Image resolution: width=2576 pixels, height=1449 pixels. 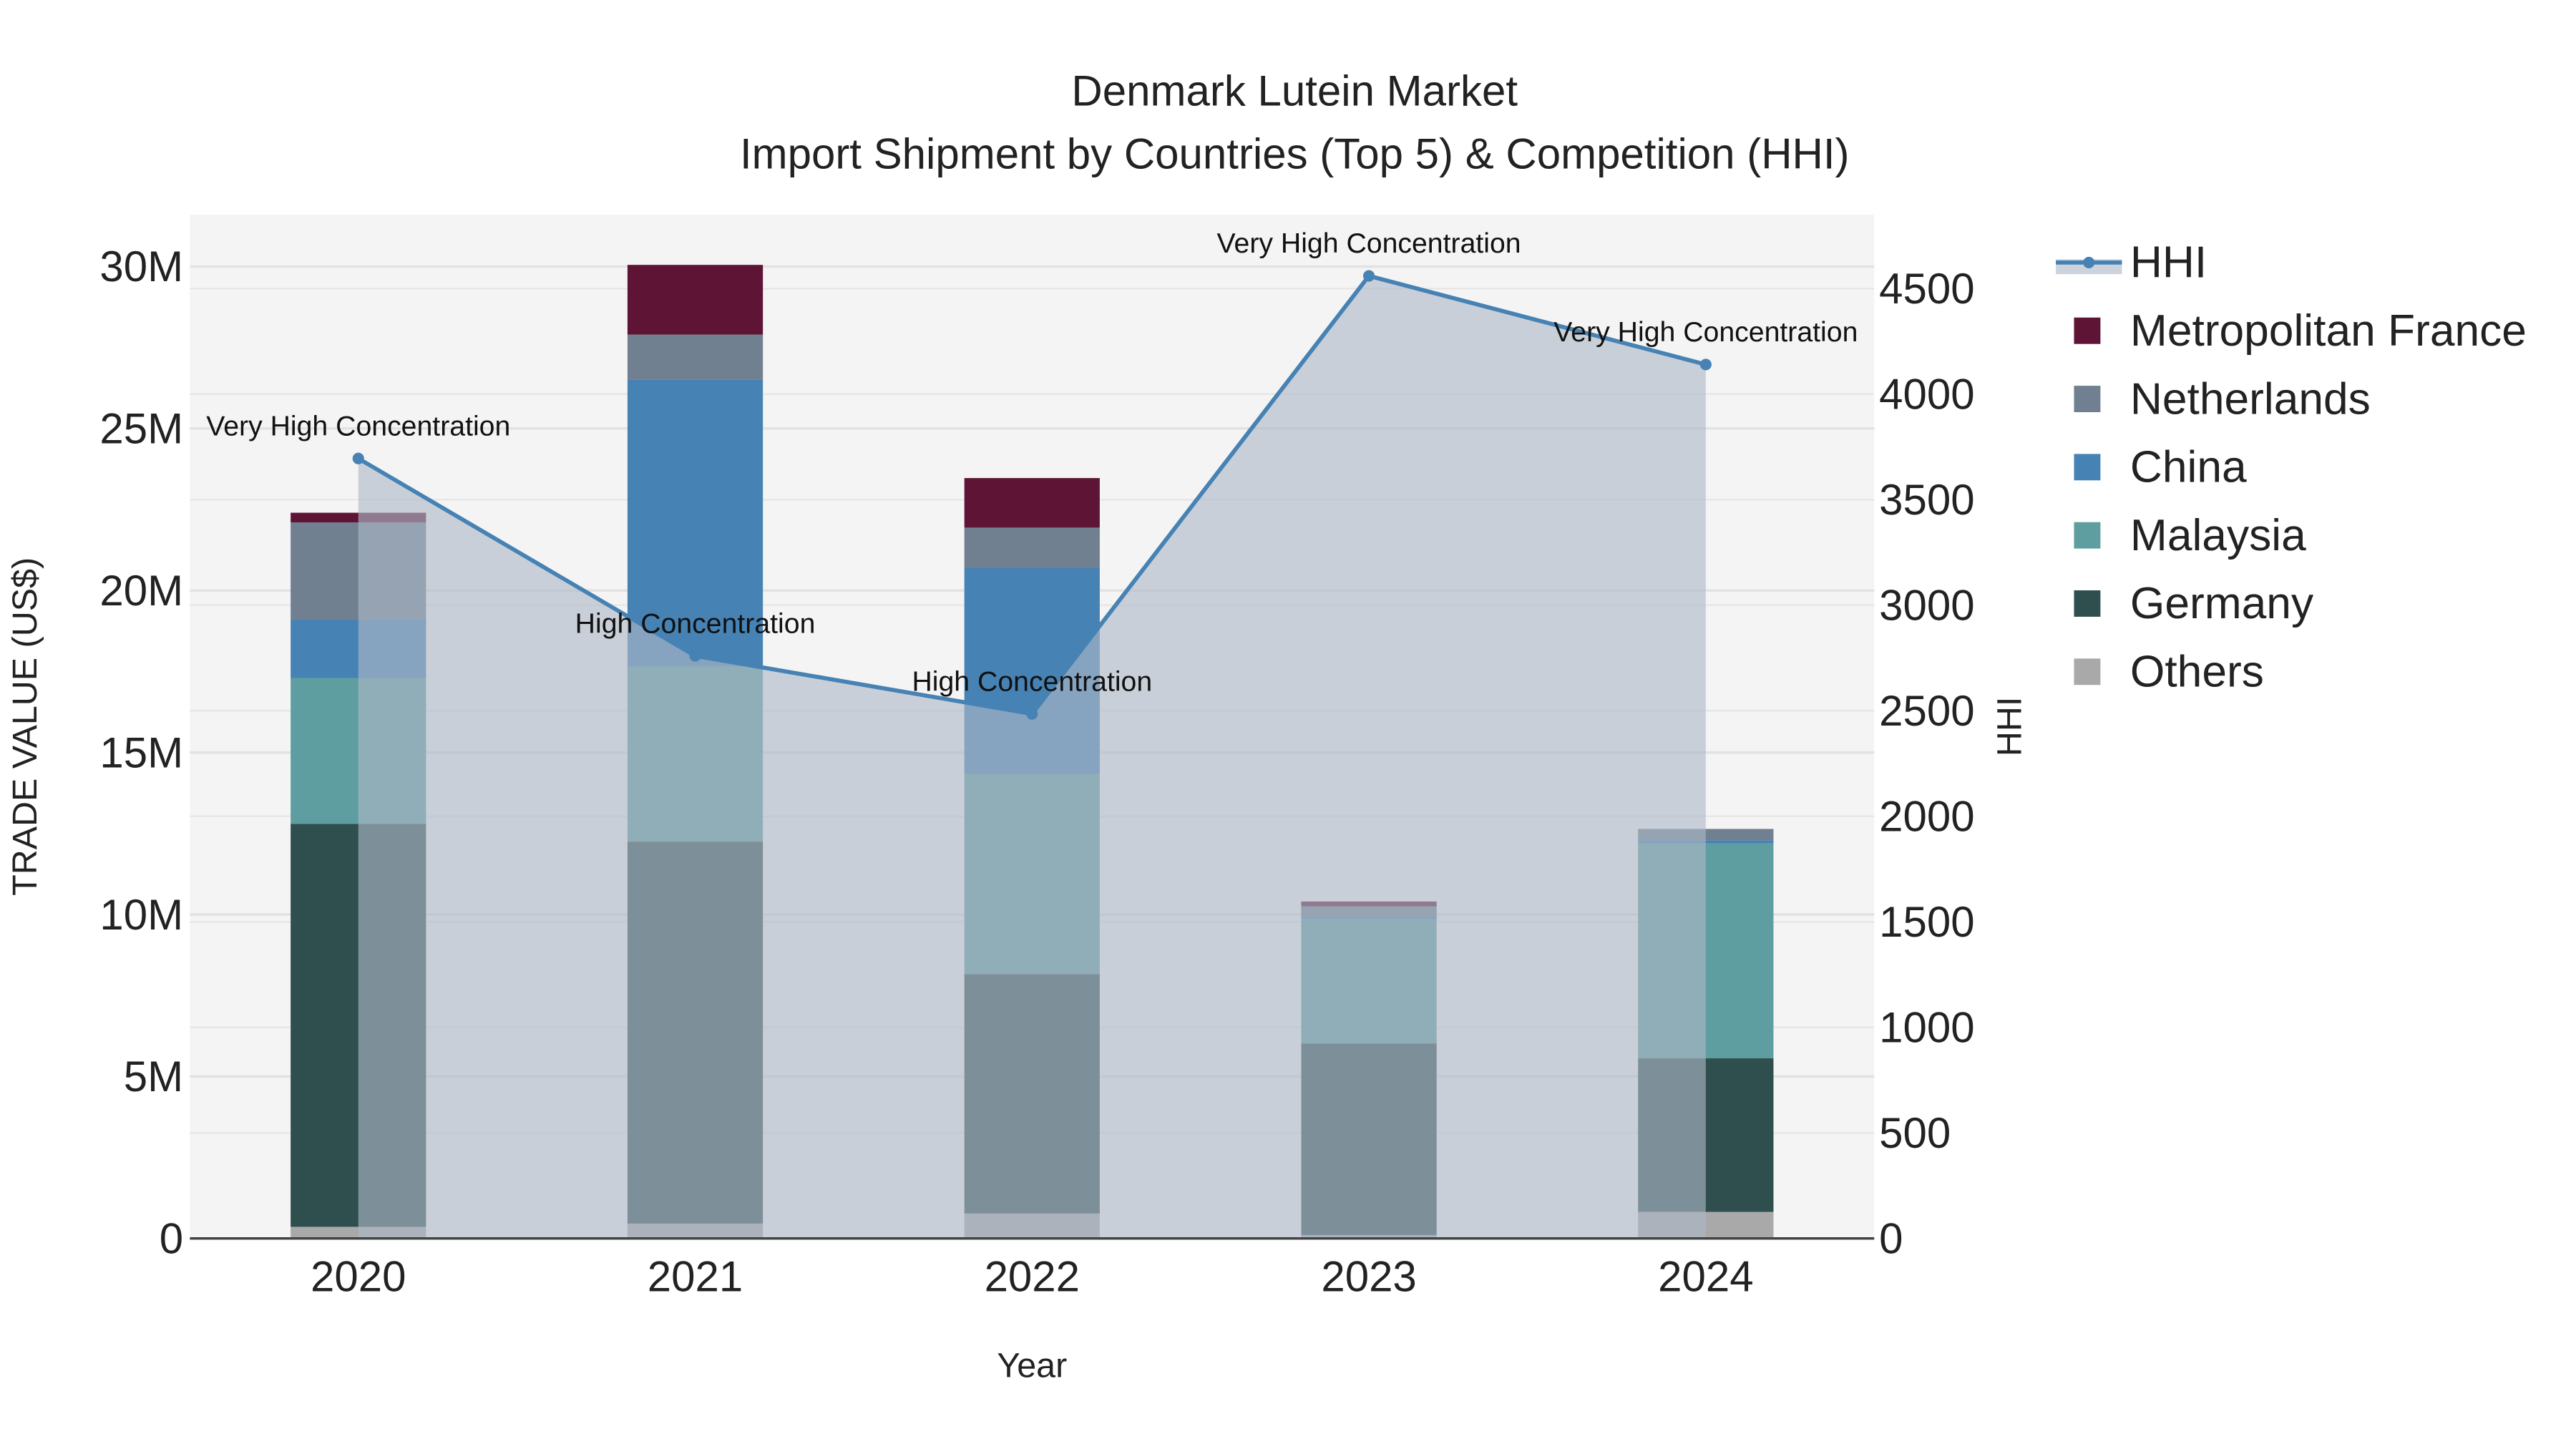 I want to click on y-axis-label: TRADE VALUE (US$), so click(x=25, y=726).